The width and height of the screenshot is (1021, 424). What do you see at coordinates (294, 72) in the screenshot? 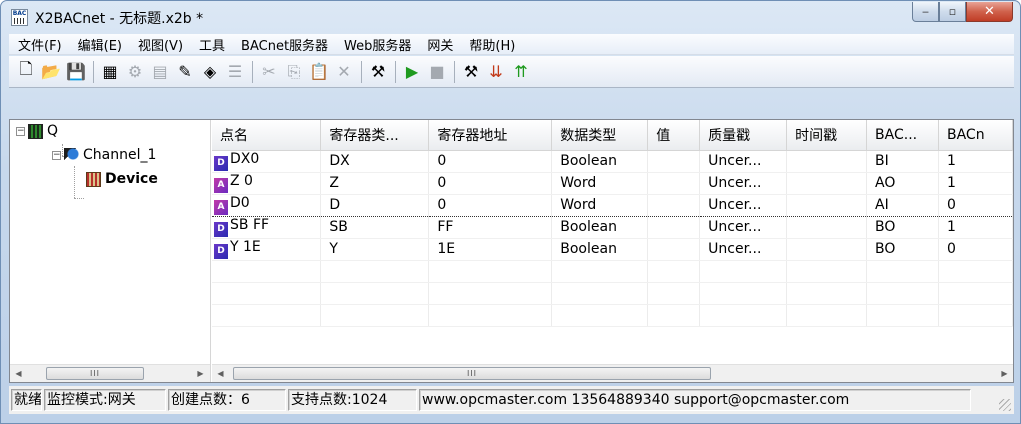
I see `copy-icon: ⎘` at bounding box center [294, 72].